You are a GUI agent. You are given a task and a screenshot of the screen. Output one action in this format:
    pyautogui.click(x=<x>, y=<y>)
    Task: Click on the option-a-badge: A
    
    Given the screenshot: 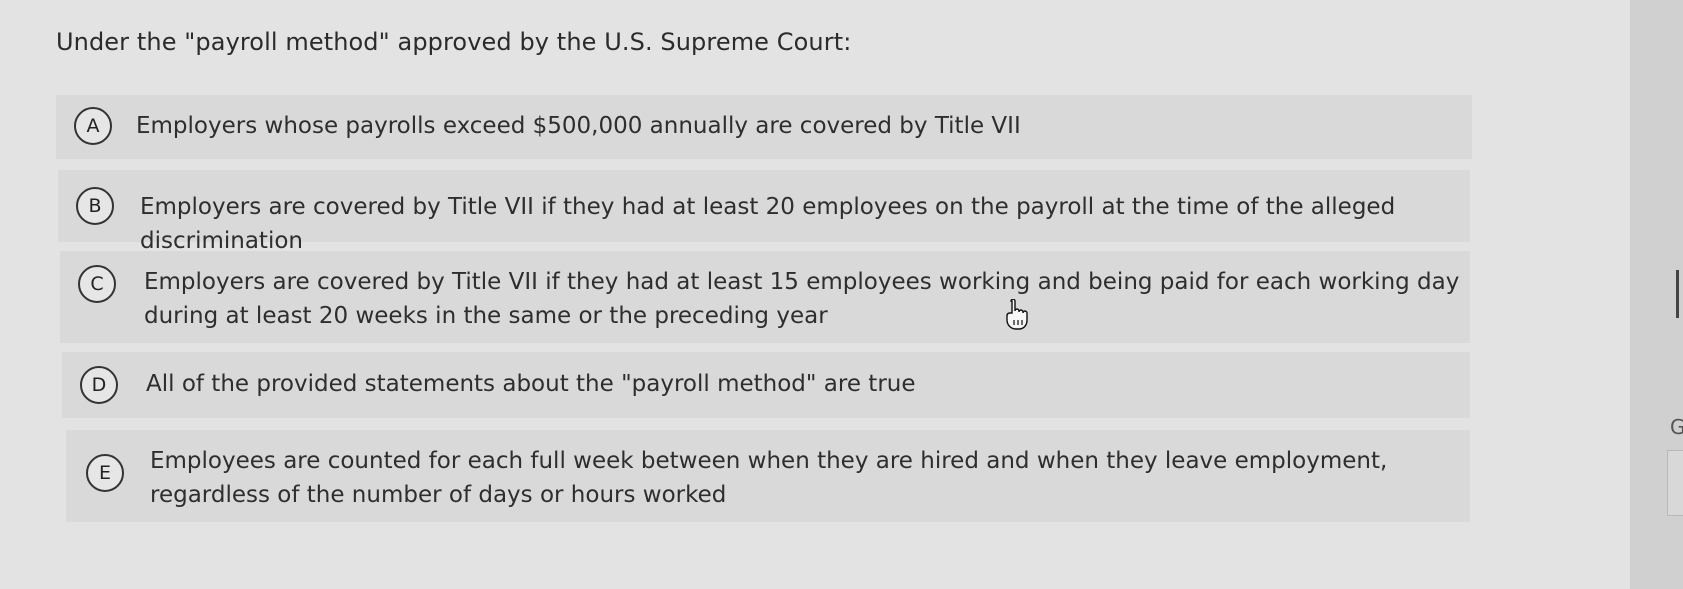 What is the action you would take?
    pyautogui.click(x=93, y=126)
    